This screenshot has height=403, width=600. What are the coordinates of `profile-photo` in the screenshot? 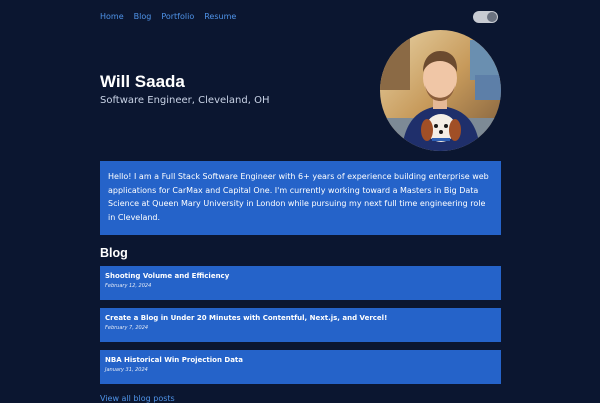 It's located at (440, 90).